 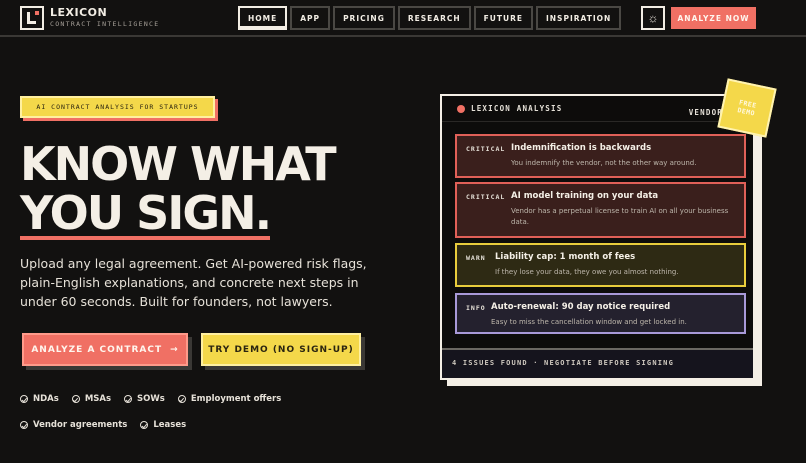 I want to click on doc-type-item: MSAs, so click(x=91, y=399).